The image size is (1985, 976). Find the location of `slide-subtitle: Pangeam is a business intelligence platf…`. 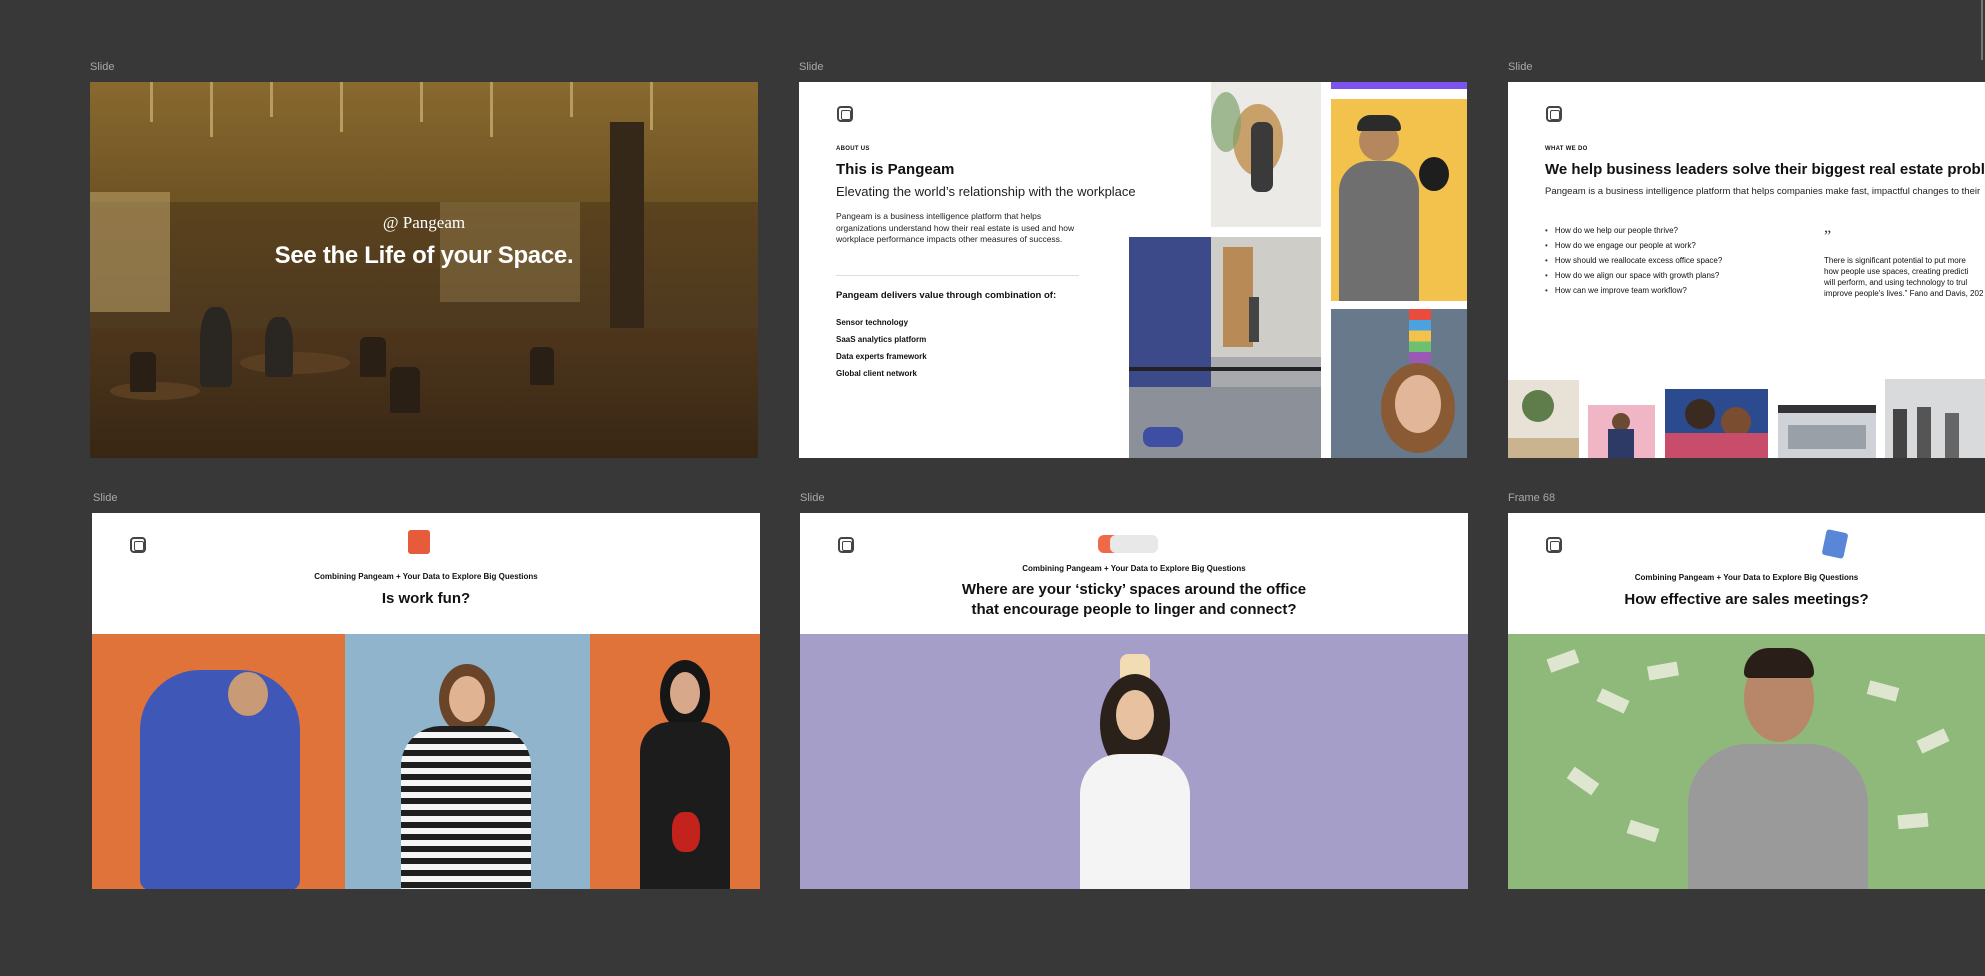

slide-subtitle: Pangeam is a business intelligence platf… is located at coordinates (1763, 191).